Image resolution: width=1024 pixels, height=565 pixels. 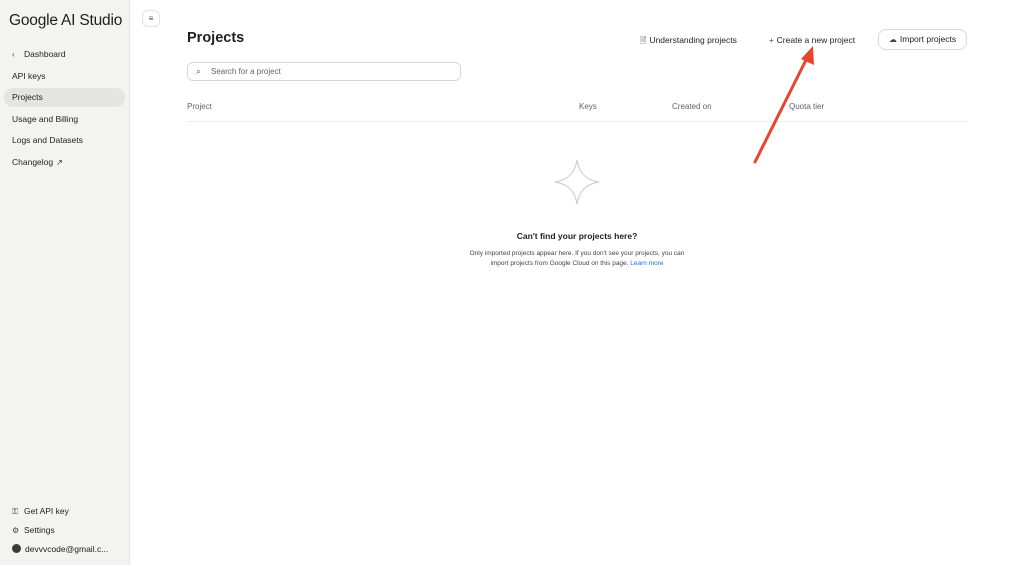 I want to click on collapse-sidebar-button: ≡, so click(x=151, y=18).